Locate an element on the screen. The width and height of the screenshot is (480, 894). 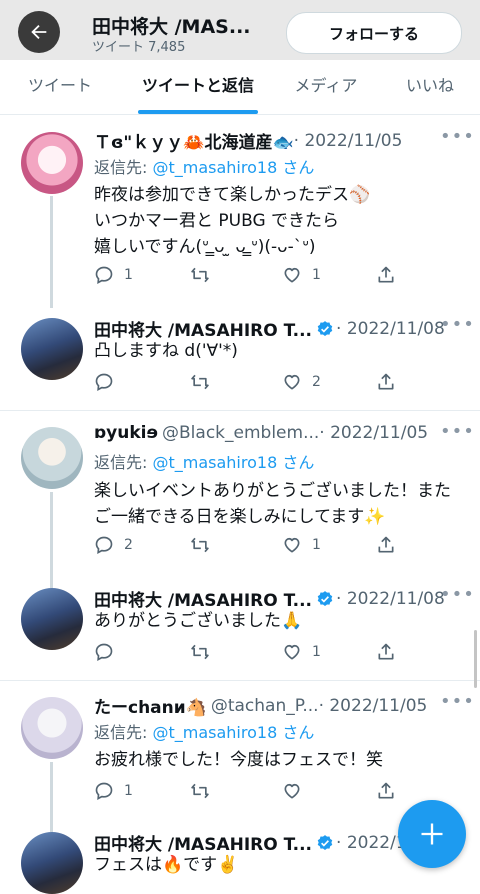
profile-tabs: ツイート ツイートと返信 メディア いいね is located at coordinates (240, 87).